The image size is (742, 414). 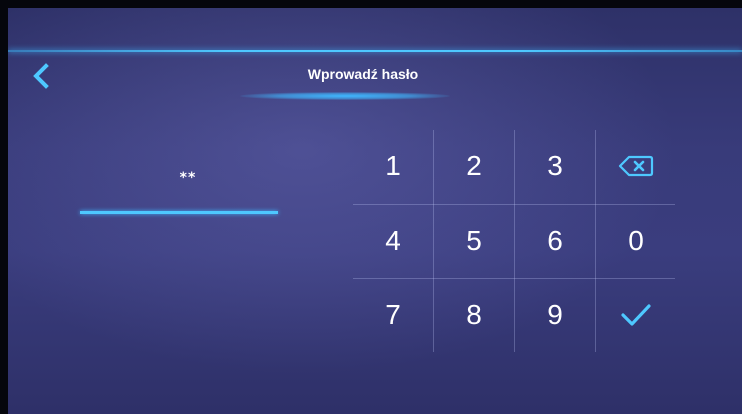 I want to click on key-9: 9, so click(x=555, y=315).